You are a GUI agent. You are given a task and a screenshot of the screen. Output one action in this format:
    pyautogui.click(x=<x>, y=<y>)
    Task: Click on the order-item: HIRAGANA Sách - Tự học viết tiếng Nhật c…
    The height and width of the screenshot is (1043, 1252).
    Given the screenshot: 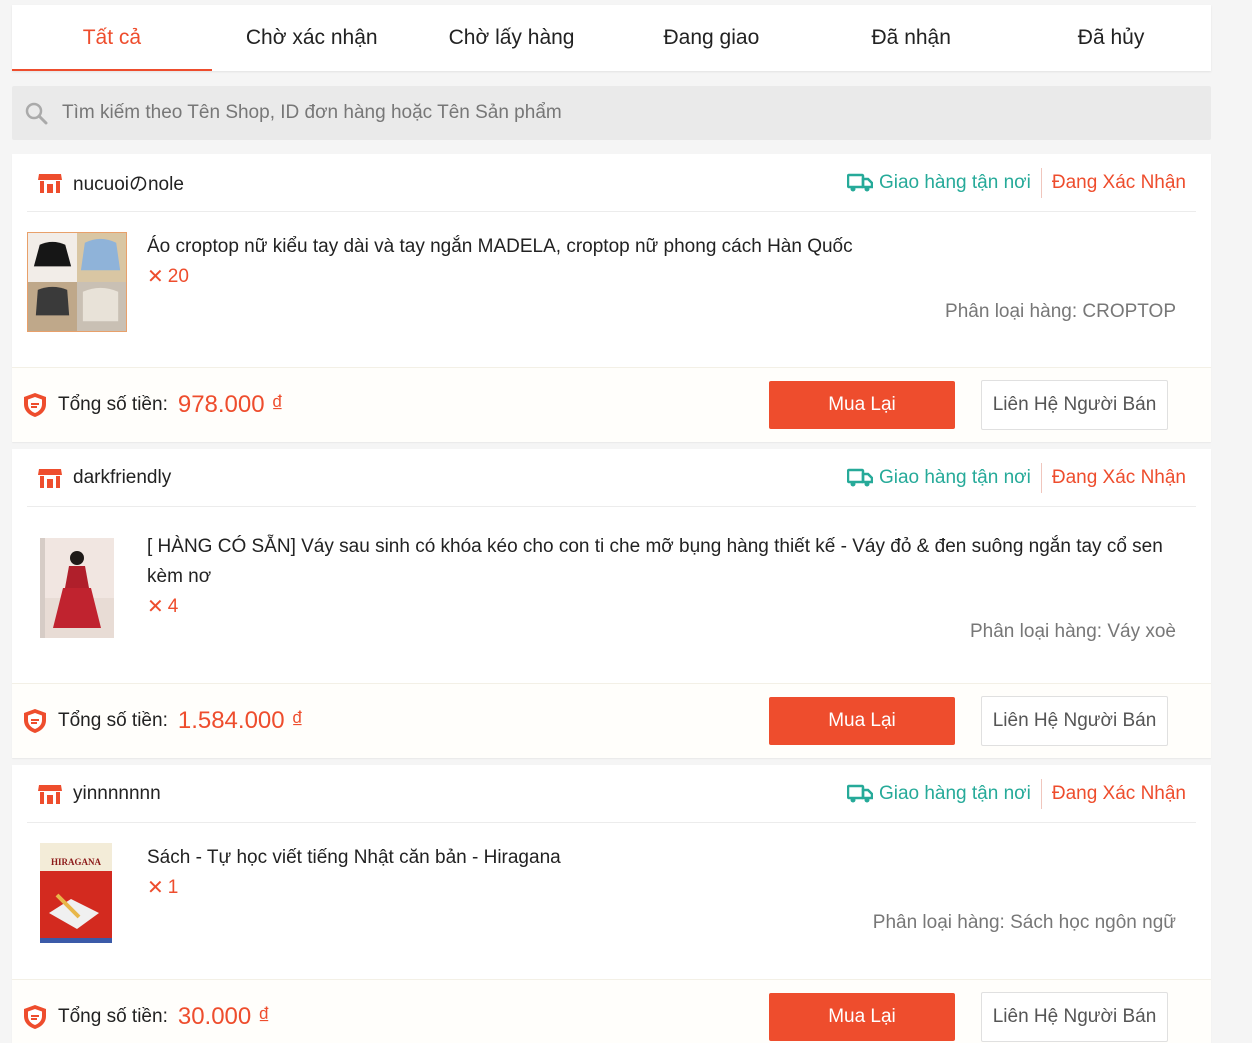 What is the action you would take?
    pyautogui.click(x=611, y=901)
    